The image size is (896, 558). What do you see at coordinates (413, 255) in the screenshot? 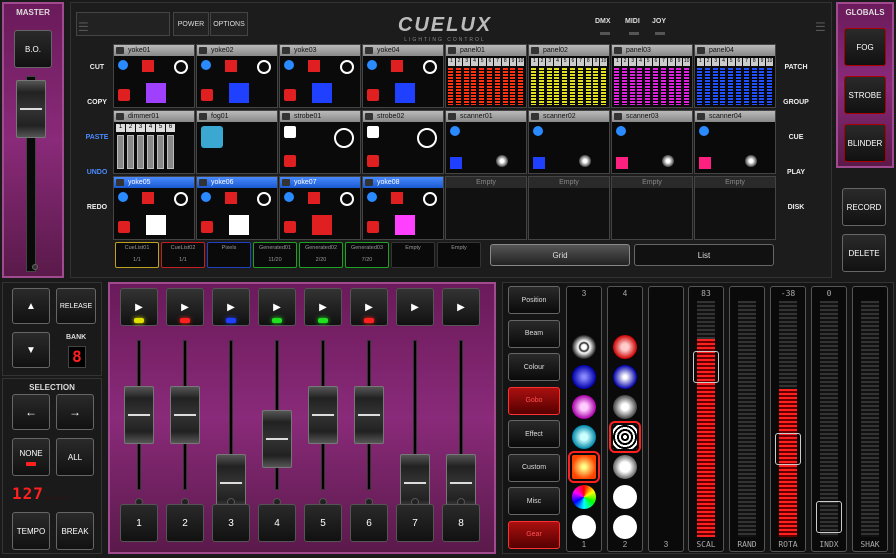
I see `cue-list-6: Empty` at bounding box center [413, 255].